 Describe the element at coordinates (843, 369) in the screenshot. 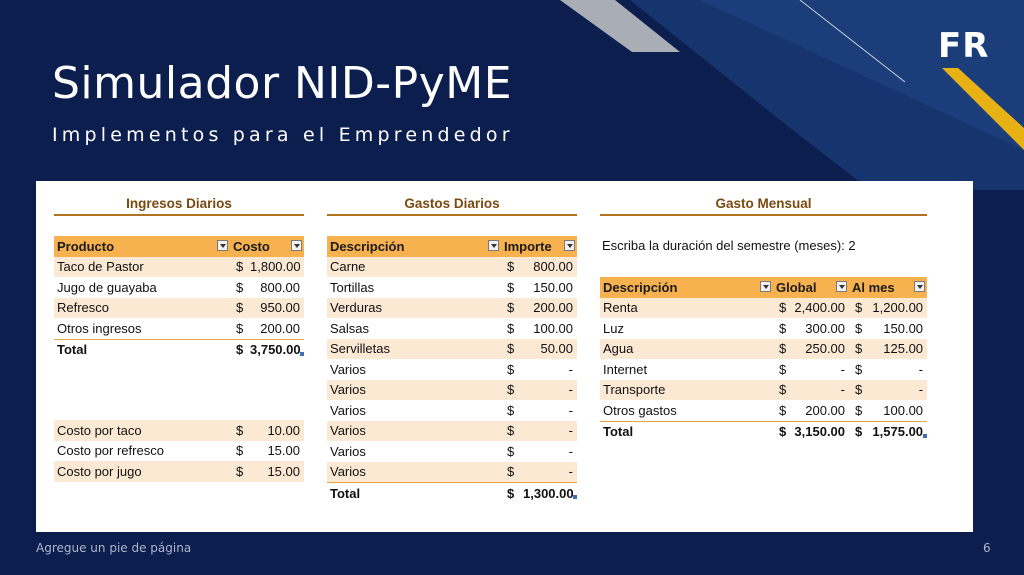

I see `cell-global: -` at that location.